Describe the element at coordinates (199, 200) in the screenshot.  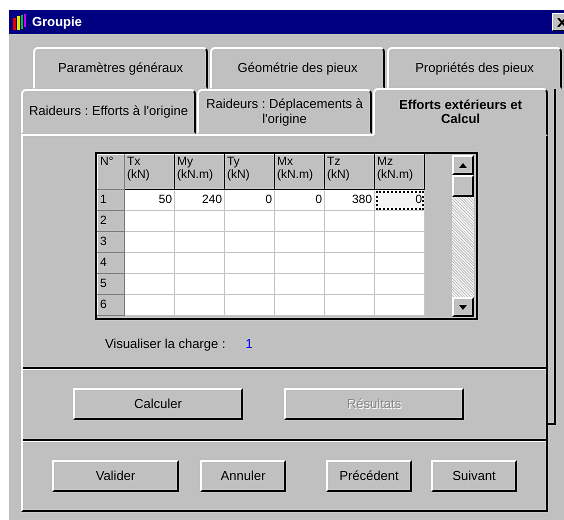
I see `table-cell: 240` at that location.